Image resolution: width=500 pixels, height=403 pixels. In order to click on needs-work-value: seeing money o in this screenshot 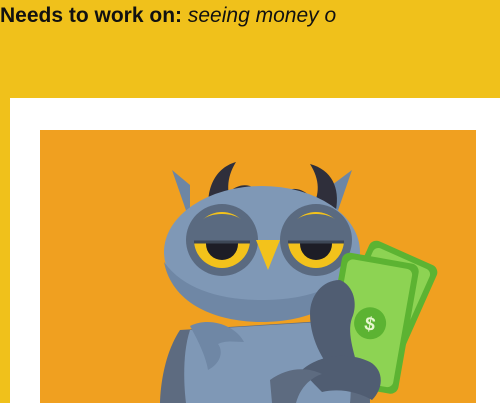, I will do `click(262, 15)`.